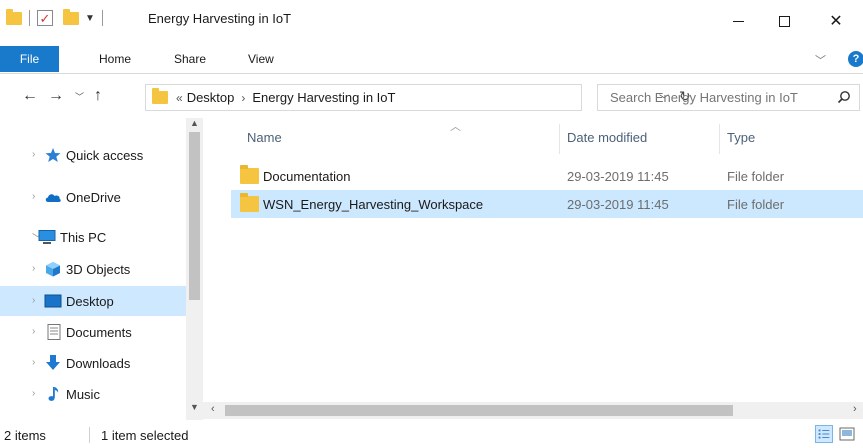  What do you see at coordinates (211, 97) in the screenshot?
I see `breadcrumb-desktop: Desktop` at bounding box center [211, 97].